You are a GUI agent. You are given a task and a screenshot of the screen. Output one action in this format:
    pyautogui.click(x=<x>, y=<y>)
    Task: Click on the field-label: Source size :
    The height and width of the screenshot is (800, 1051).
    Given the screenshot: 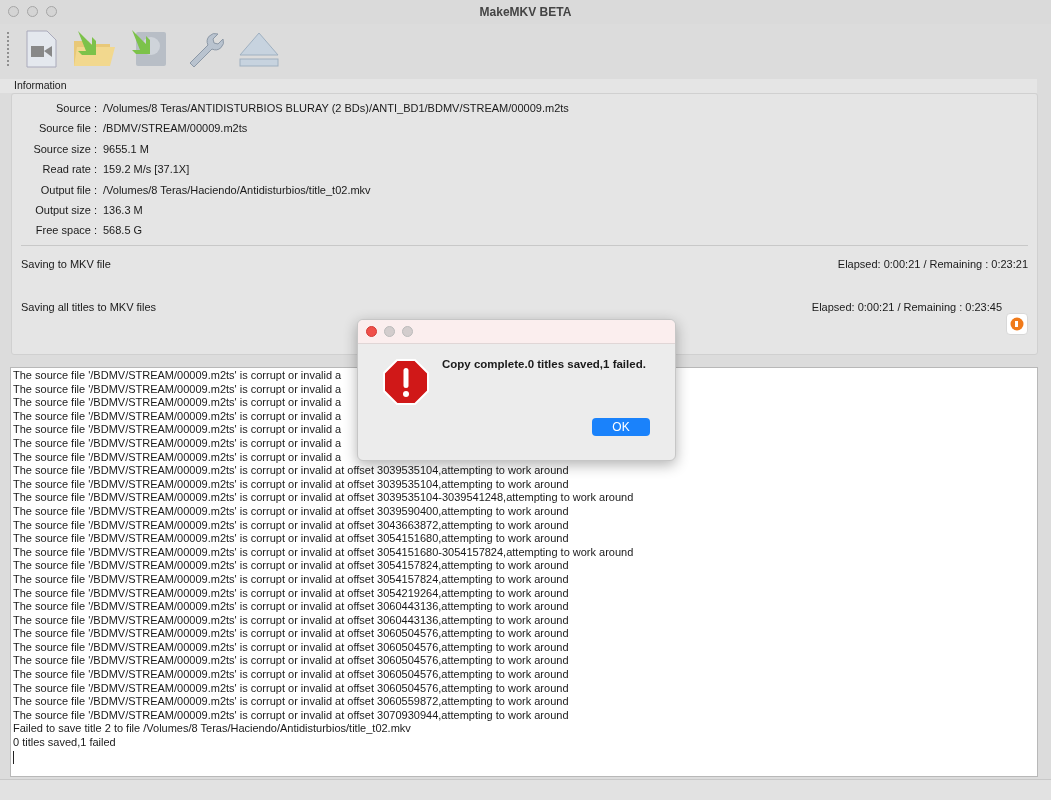 What is the action you would take?
    pyautogui.click(x=64, y=149)
    